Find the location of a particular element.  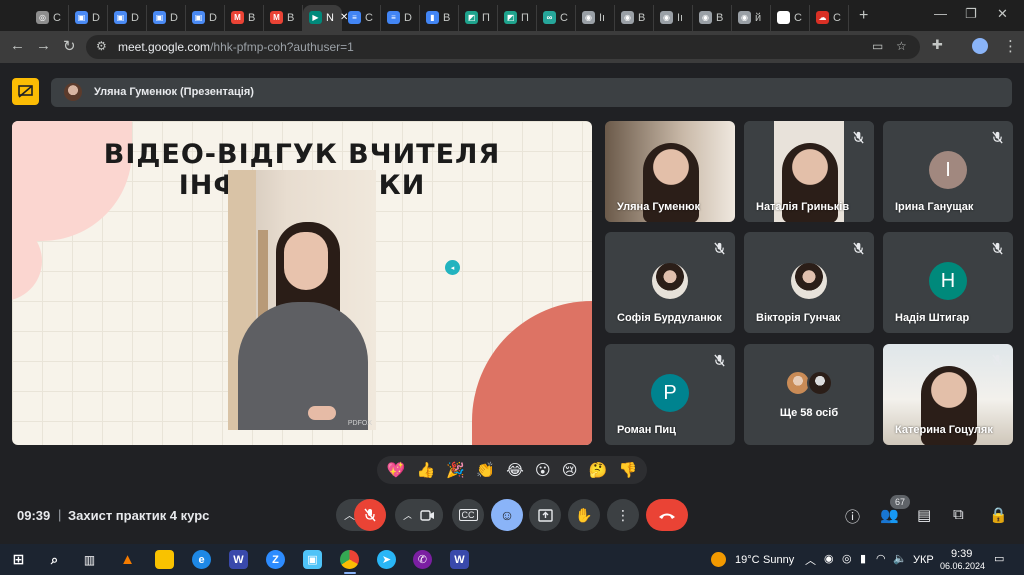

participant-avatar is located at coordinates (670, 281).